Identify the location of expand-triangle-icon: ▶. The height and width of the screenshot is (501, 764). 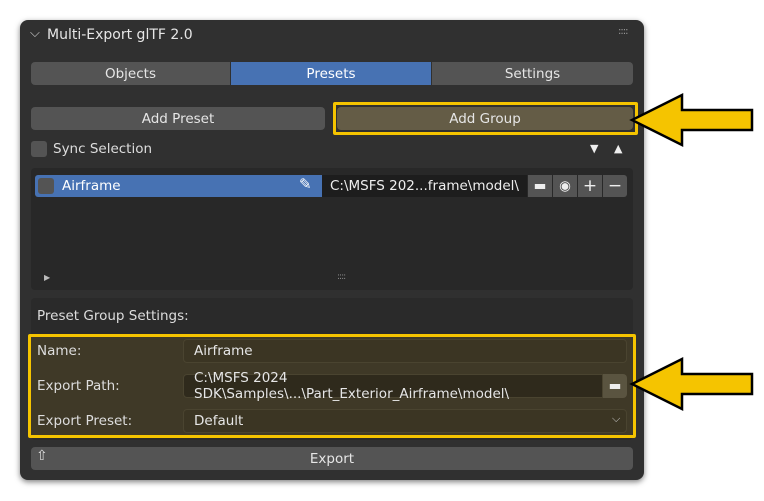
(47, 277).